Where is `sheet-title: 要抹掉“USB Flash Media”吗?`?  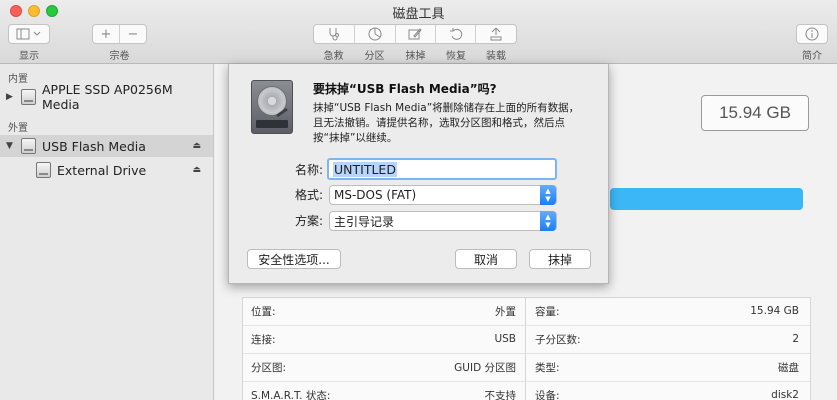 sheet-title: 要抹掉“USB Flash Media”吗? is located at coordinates (405, 89).